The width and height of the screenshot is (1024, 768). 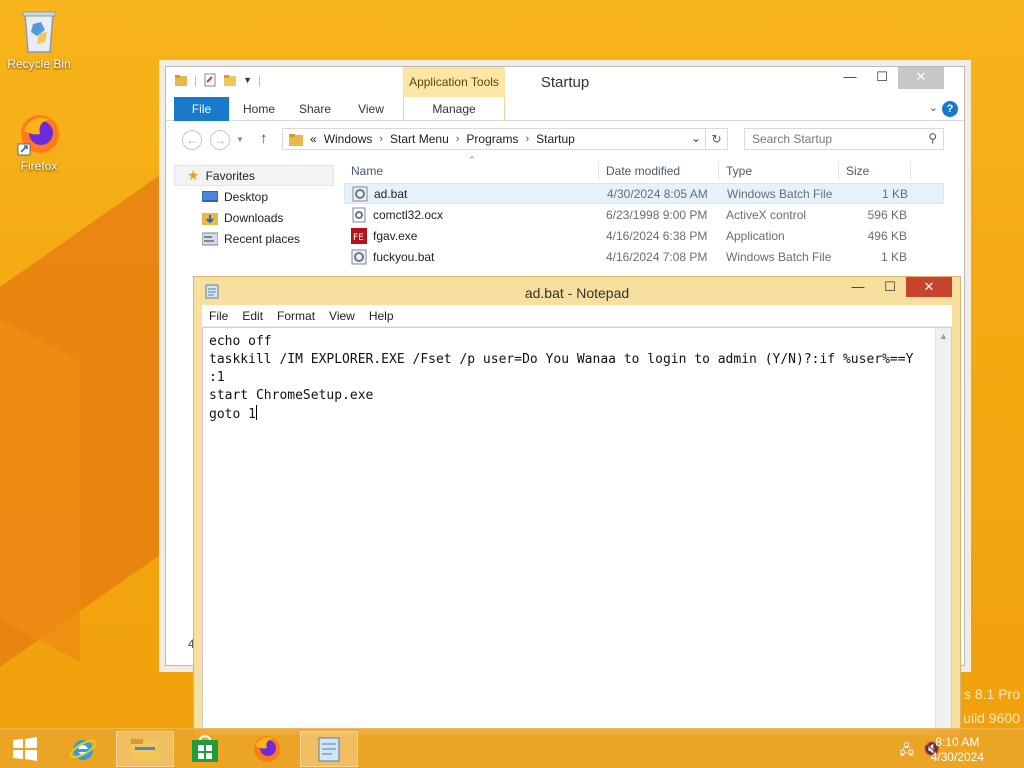 I want to click on menu-file: File, so click(x=218, y=316).